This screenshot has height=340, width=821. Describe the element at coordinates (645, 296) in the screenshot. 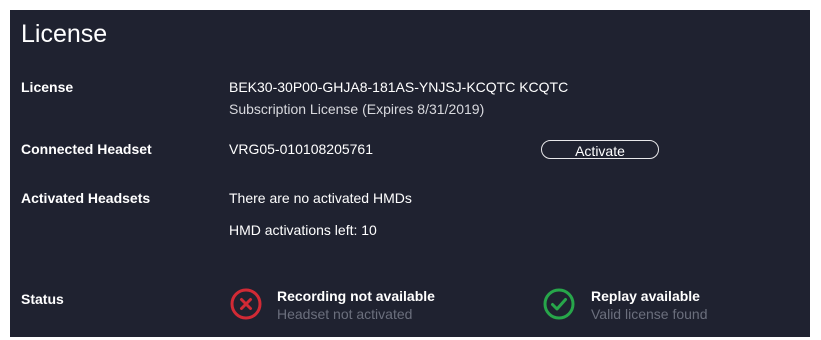

I see `replay-status-title: Replay available` at that location.